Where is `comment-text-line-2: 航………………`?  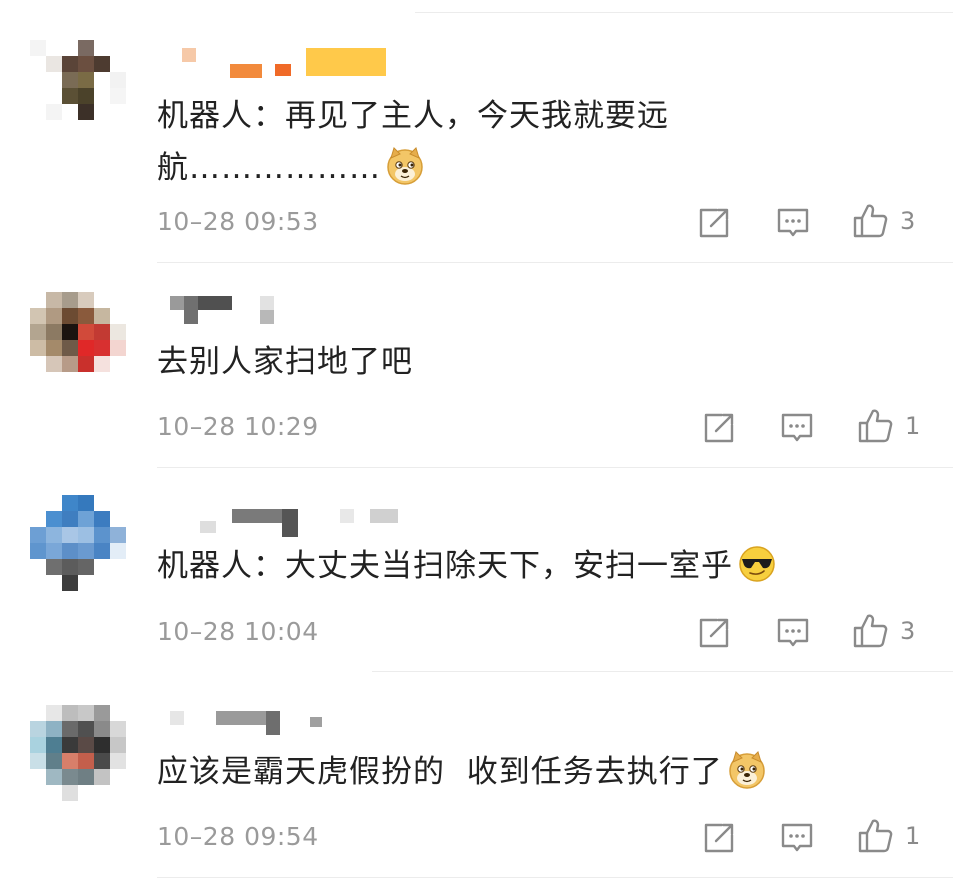 comment-text-line-2: 航……………… is located at coordinates (269, 168).